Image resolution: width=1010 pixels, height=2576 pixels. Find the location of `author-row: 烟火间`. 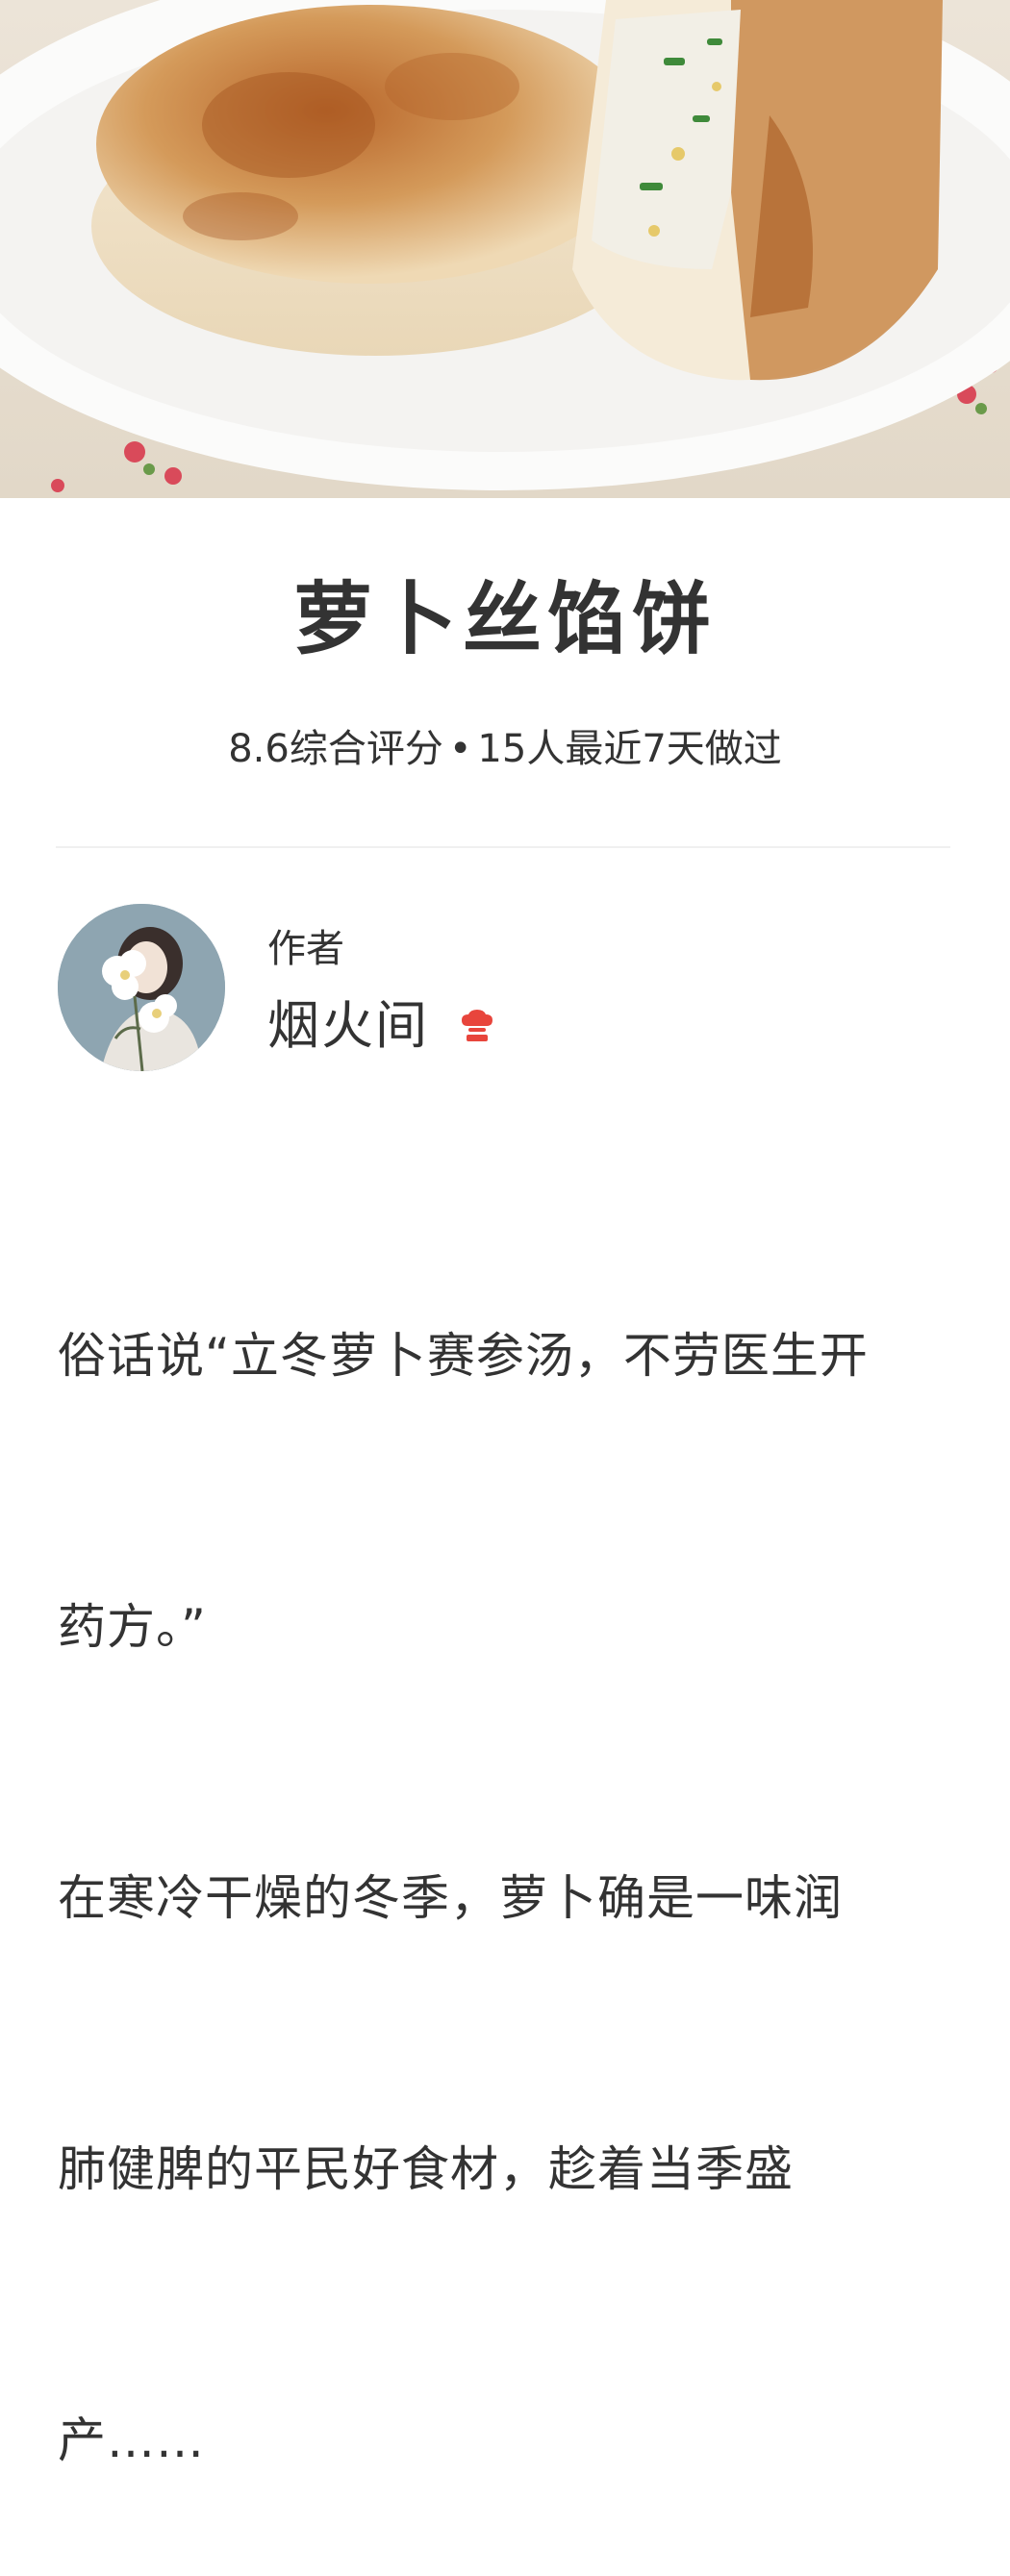

author-row: 烟火间 is located at coordinates (381, 1026).